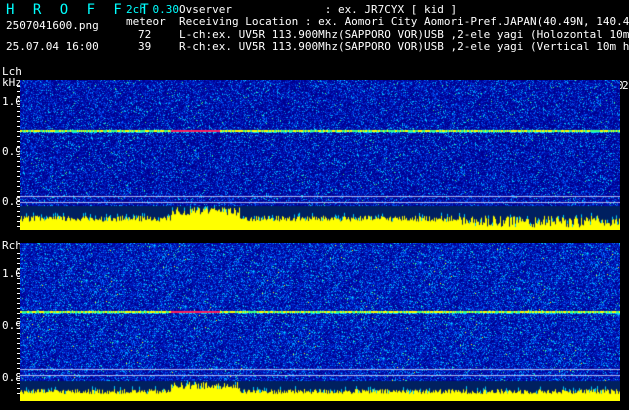 The width and height of the screenshot is (629, 410). I want to click on rch-ytick-0.9: 0.9, so click(12, 325).